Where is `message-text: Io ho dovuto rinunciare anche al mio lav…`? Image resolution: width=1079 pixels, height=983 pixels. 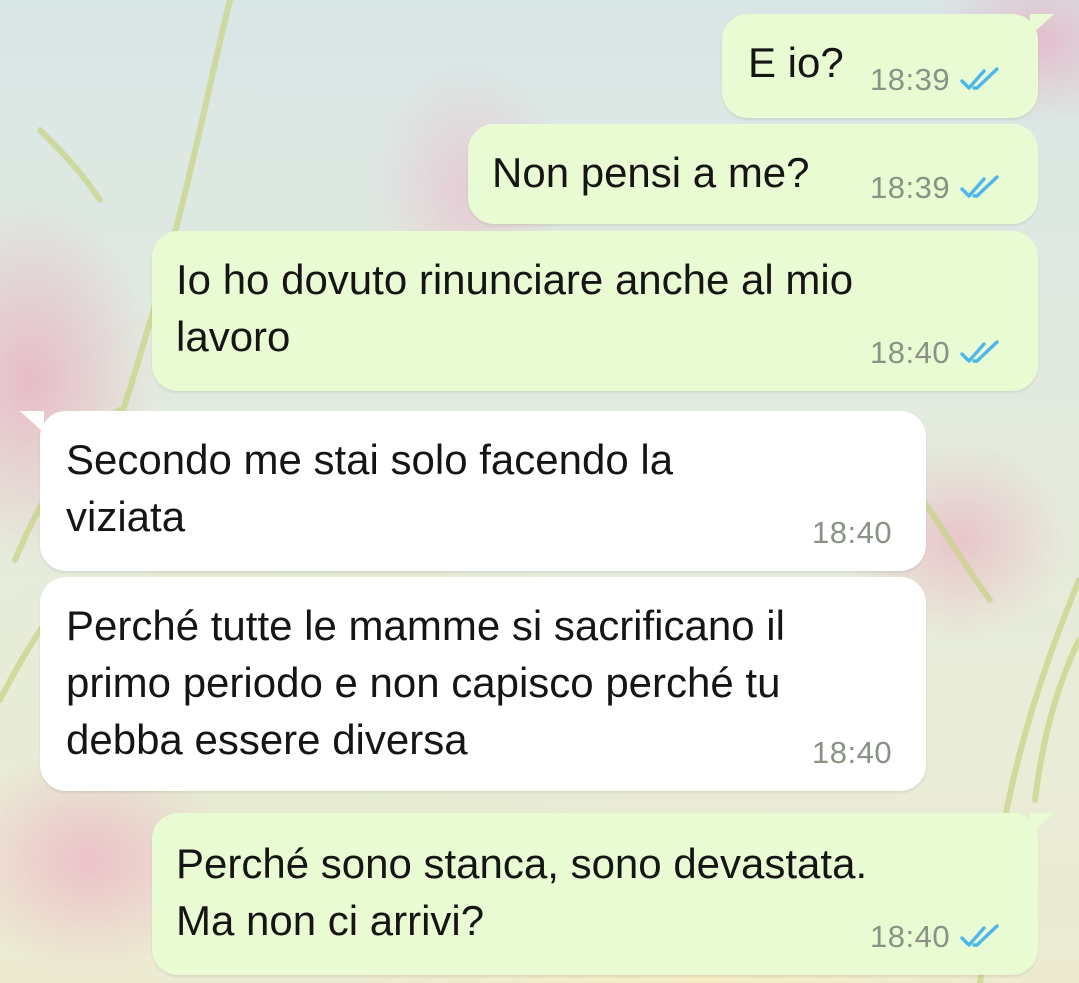 message-text: Io ho dovuto rinunciare anche al mio lav… is located at coordinates (514, 308).